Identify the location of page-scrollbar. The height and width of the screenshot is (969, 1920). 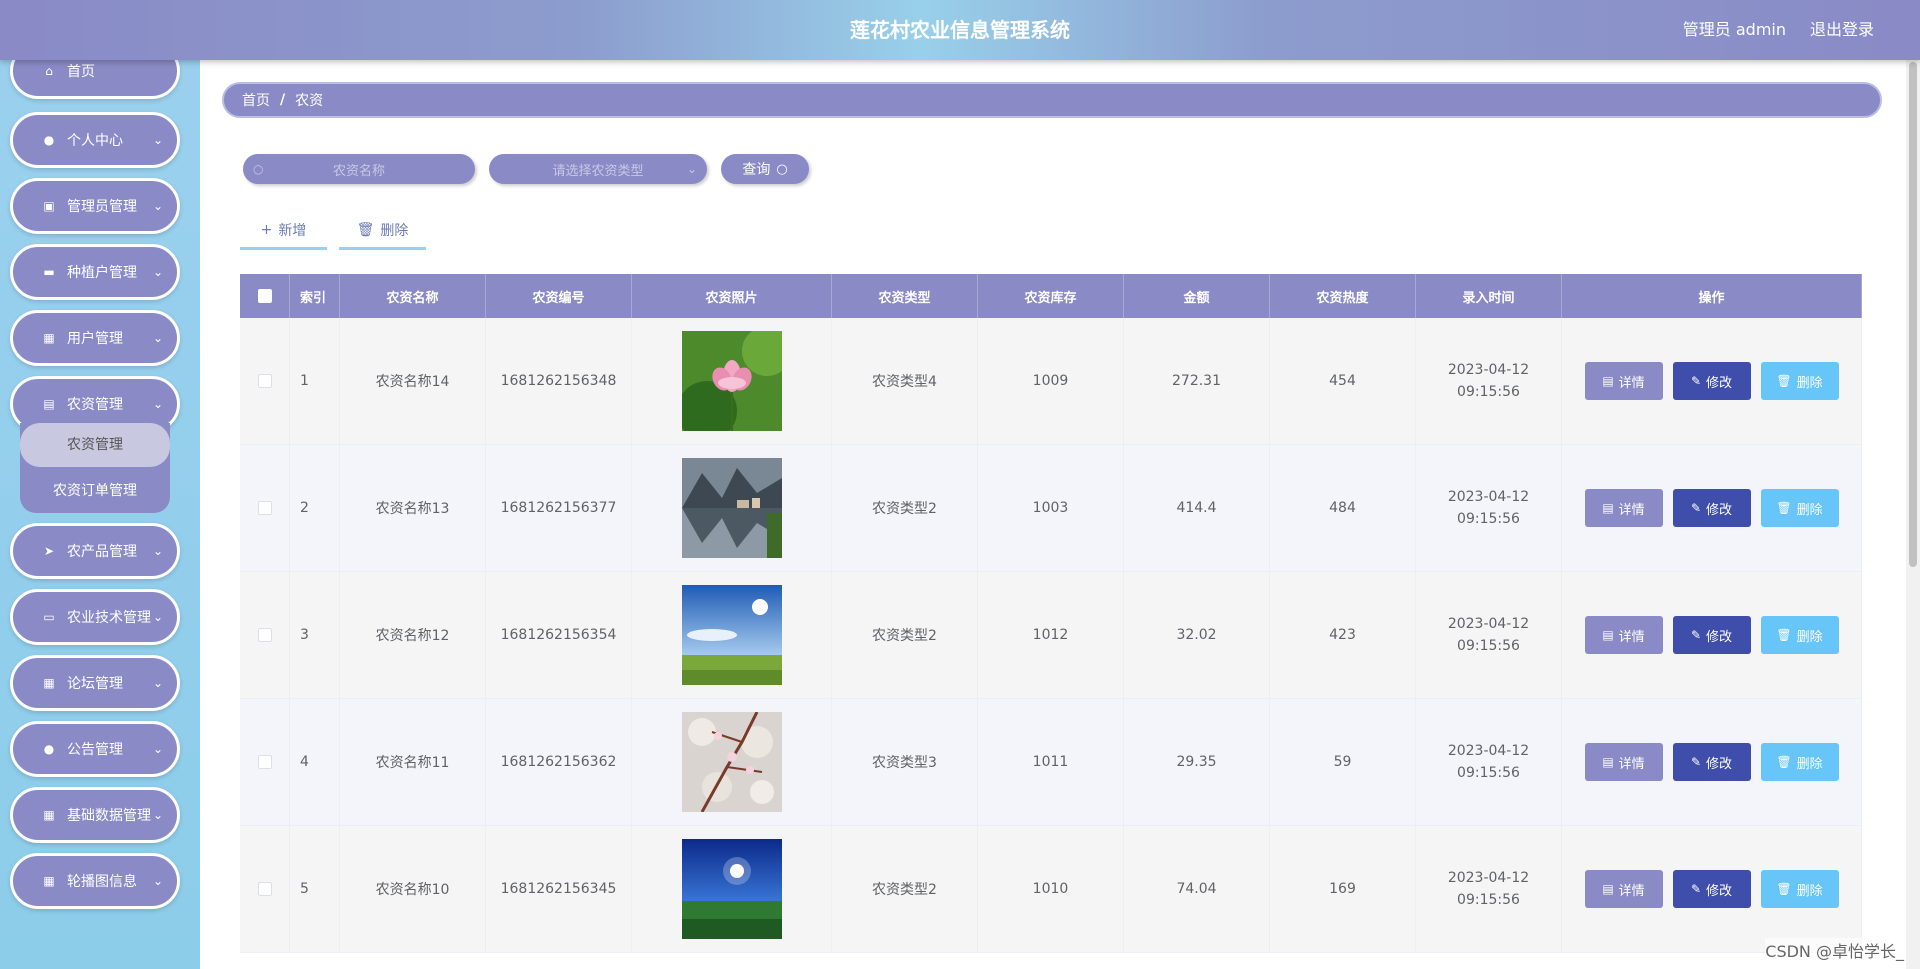
(1913, 514).